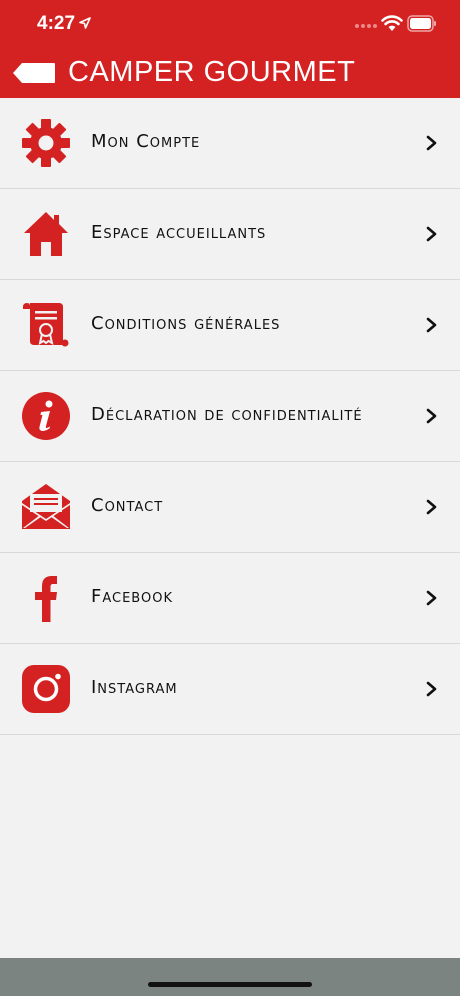  Describe the element at coordinates (46, 507) in the screenshot. I see `envelope-icon` at that location.